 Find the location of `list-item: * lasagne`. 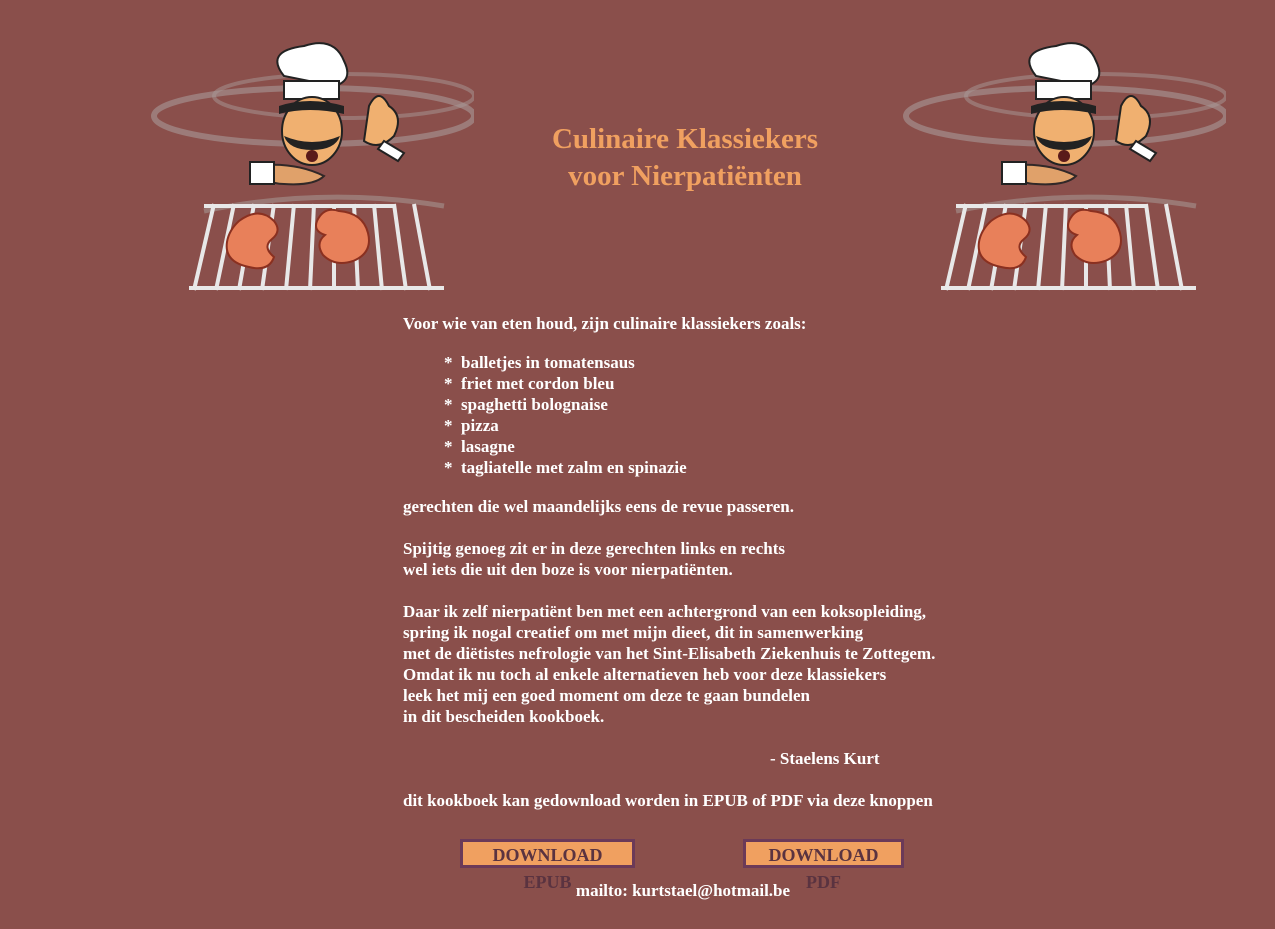

list-item: * lasagne is located at coordinates (479, 446).